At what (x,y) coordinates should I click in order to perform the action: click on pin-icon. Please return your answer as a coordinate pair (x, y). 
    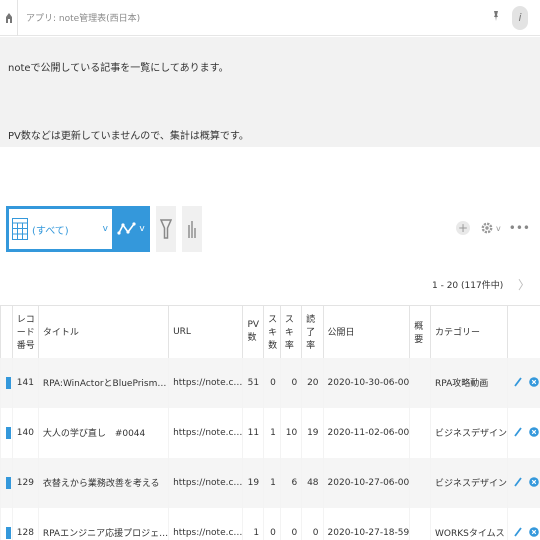
    Looking at the image, I should click on (496, 16).